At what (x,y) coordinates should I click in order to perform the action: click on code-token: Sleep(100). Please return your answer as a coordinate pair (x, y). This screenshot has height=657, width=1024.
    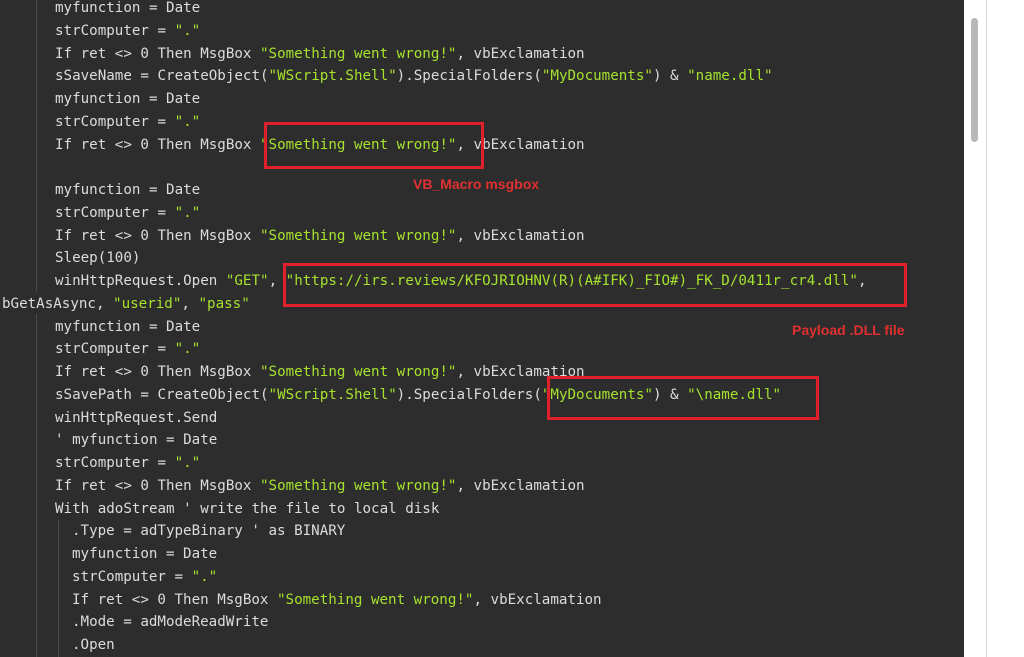
    Looking at the image, I should click on (98, 258).